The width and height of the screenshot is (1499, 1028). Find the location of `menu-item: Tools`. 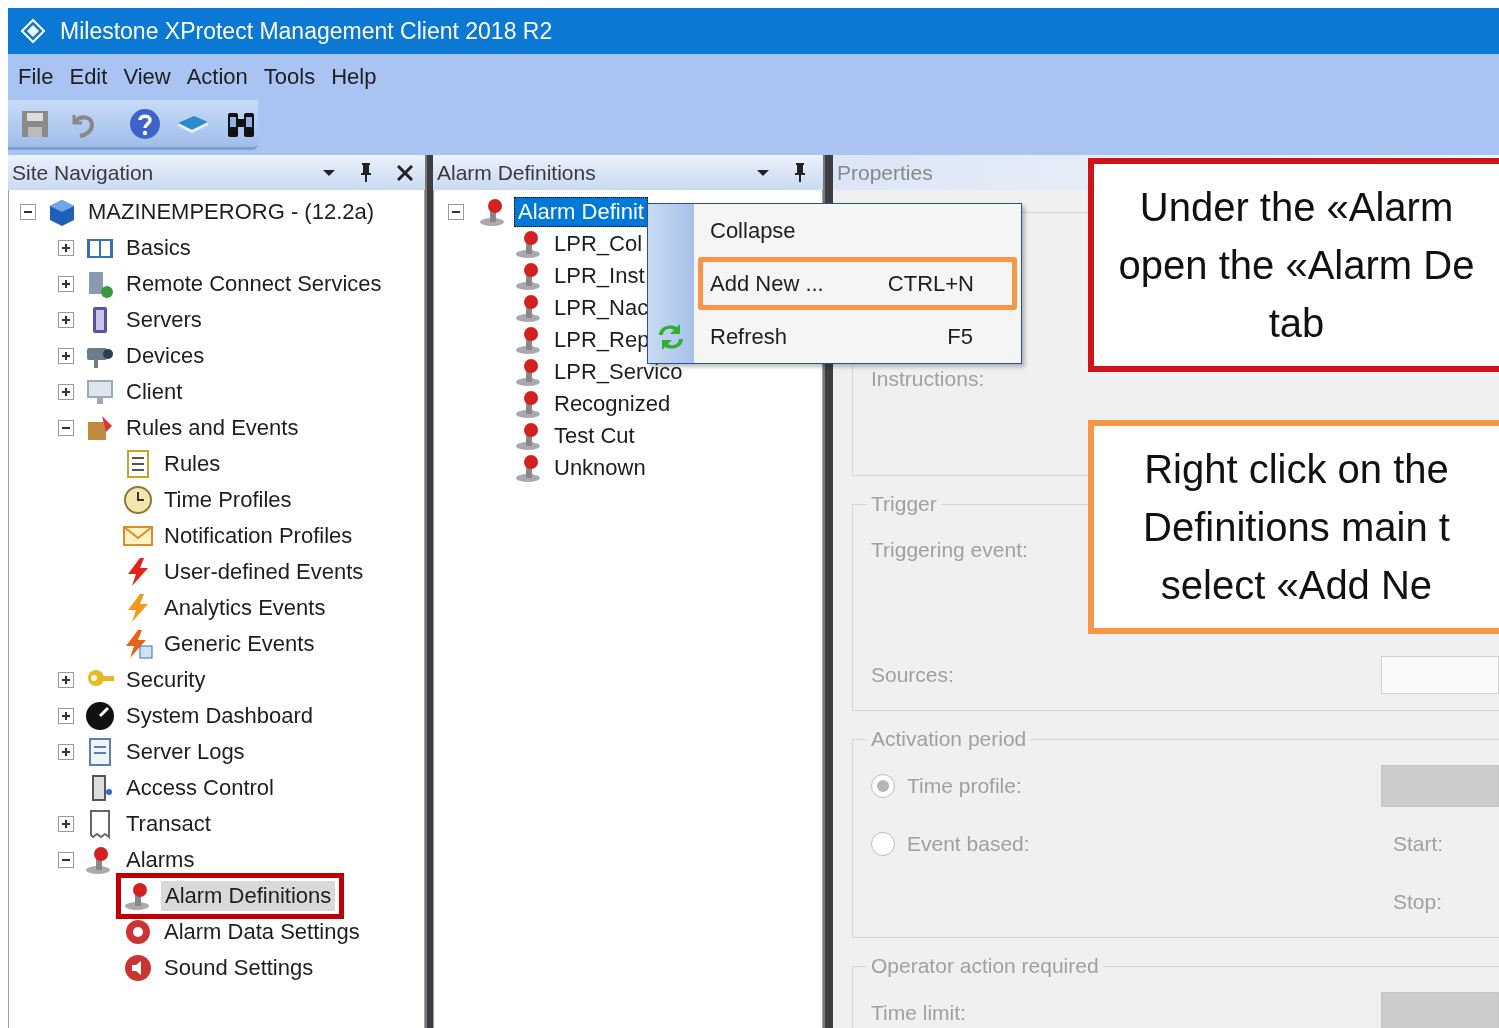

menu-item: Tools is located at coordinates (289, 77).